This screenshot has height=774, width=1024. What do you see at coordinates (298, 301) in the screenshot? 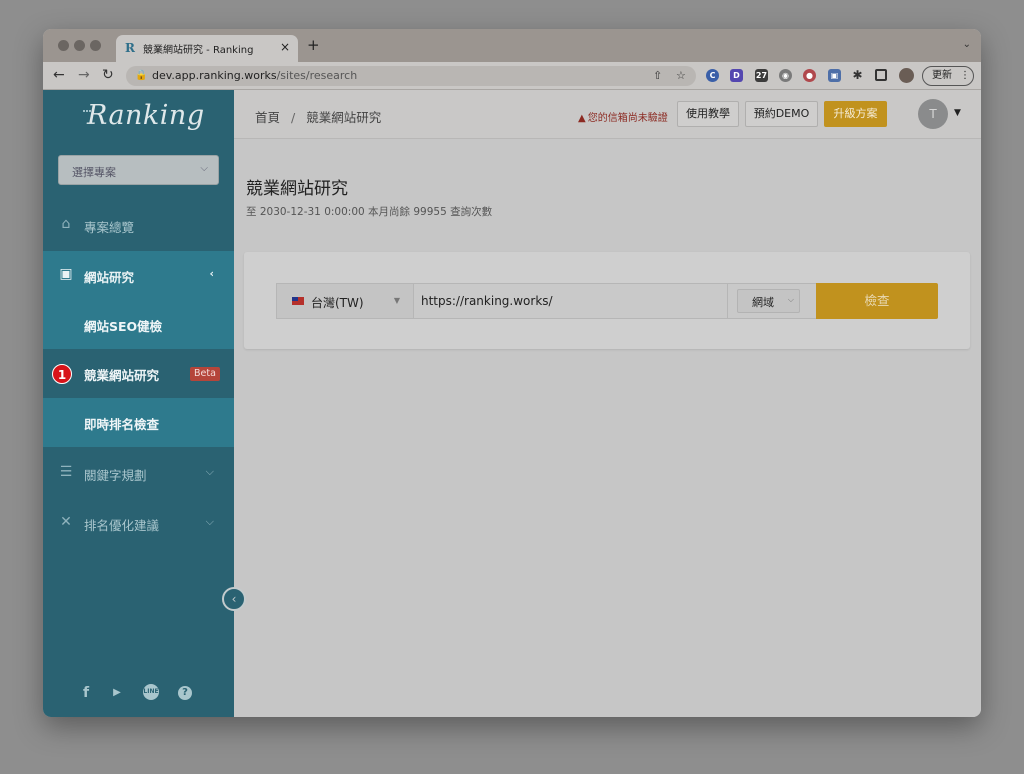
I see `taiwan-flag-icon` at bounding box center [298, 301].